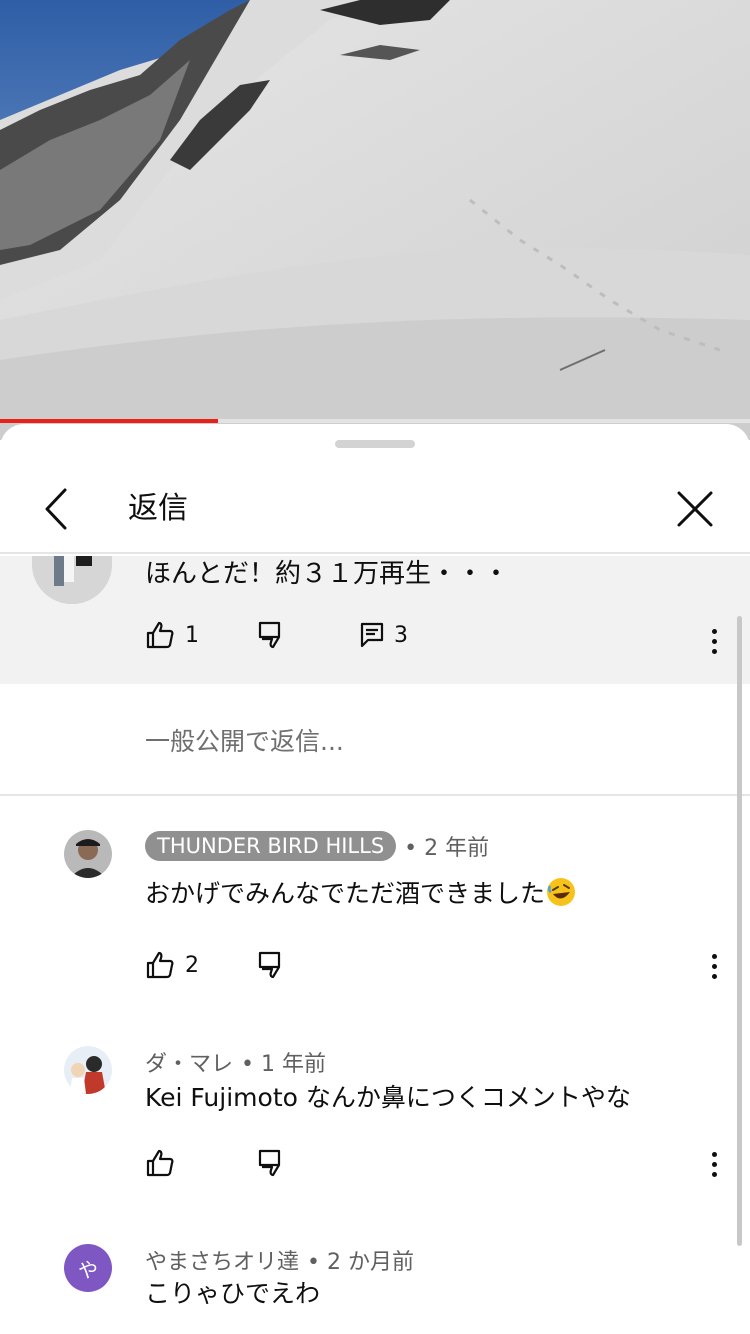 This screenshot has width=750, height=1334. Describe the element at coordinates (447, 848) in the screenshot. I see `comment-time: • 2 年前` at that location.